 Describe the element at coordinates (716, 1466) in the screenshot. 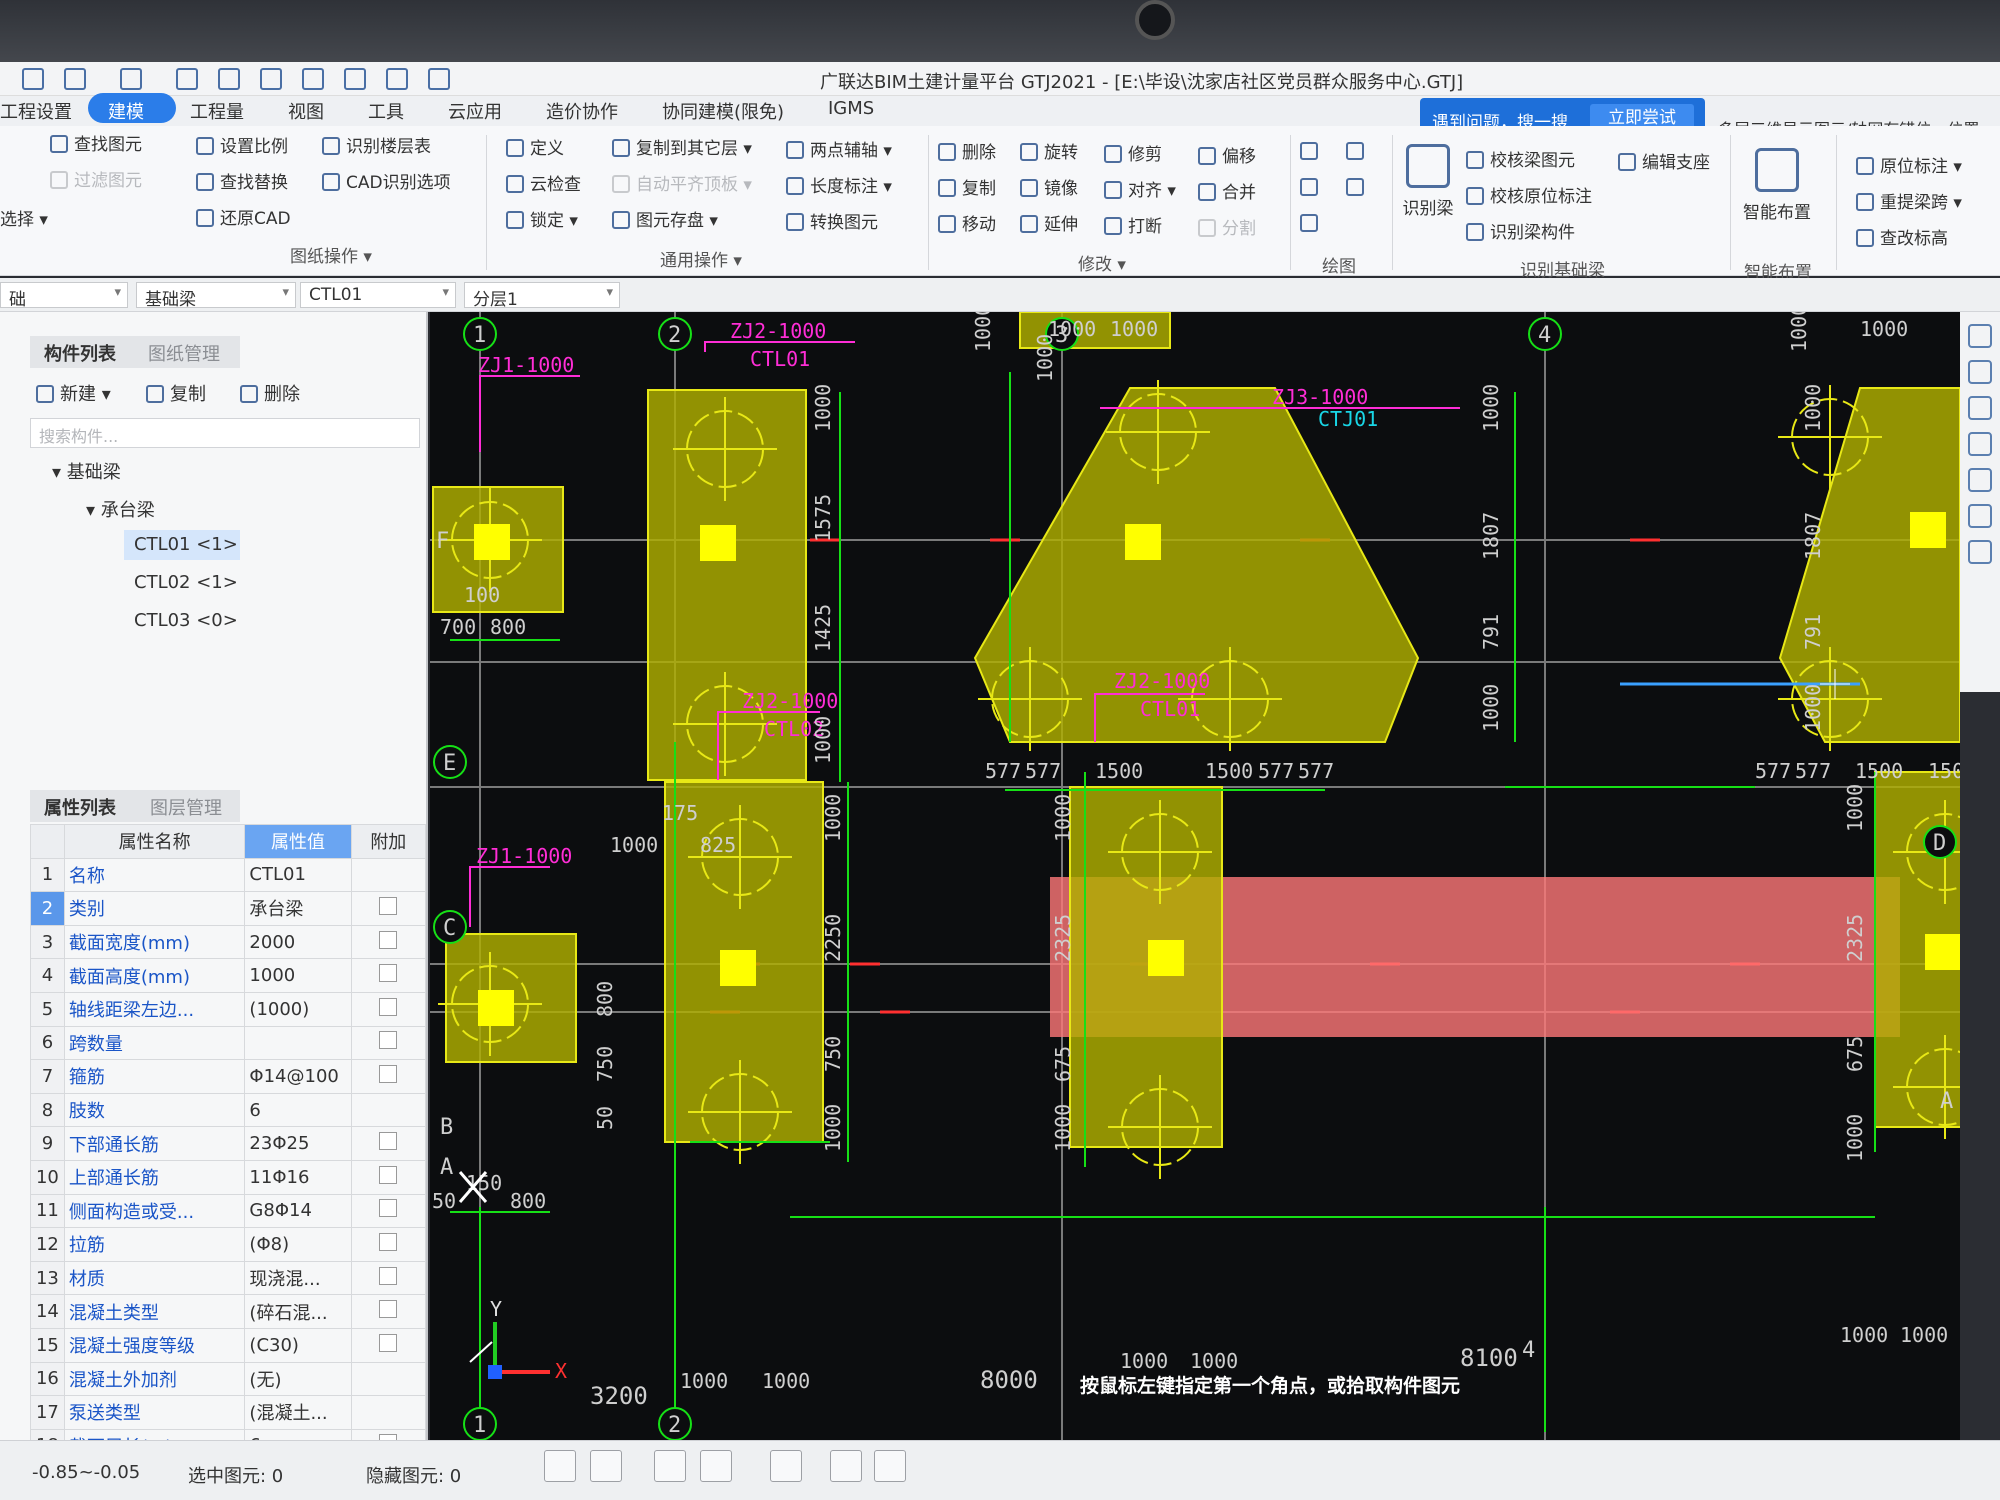

I see `angle-toggle` at that location.